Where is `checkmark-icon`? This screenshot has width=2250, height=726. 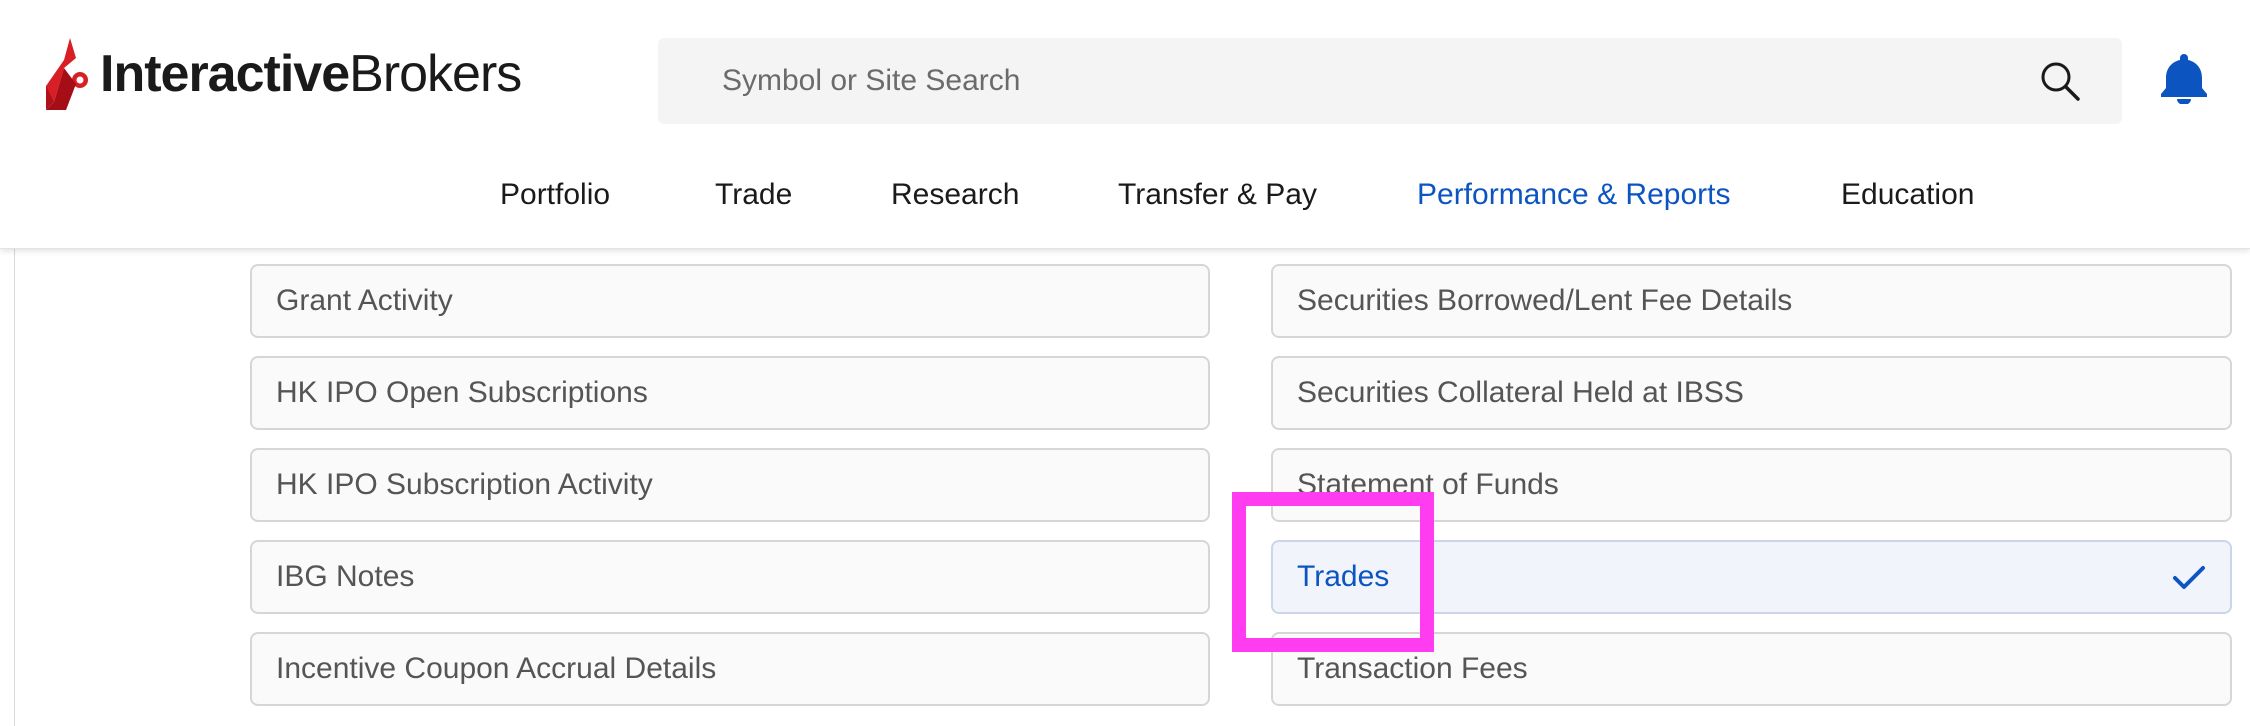
checkmark-icon is located at coordinates (2189, 577).